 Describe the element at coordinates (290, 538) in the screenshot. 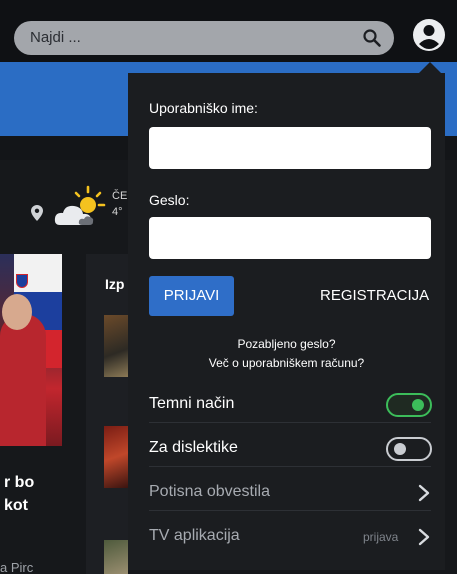

I see `tv-app-row: TV aplikacija prijava` at that location.